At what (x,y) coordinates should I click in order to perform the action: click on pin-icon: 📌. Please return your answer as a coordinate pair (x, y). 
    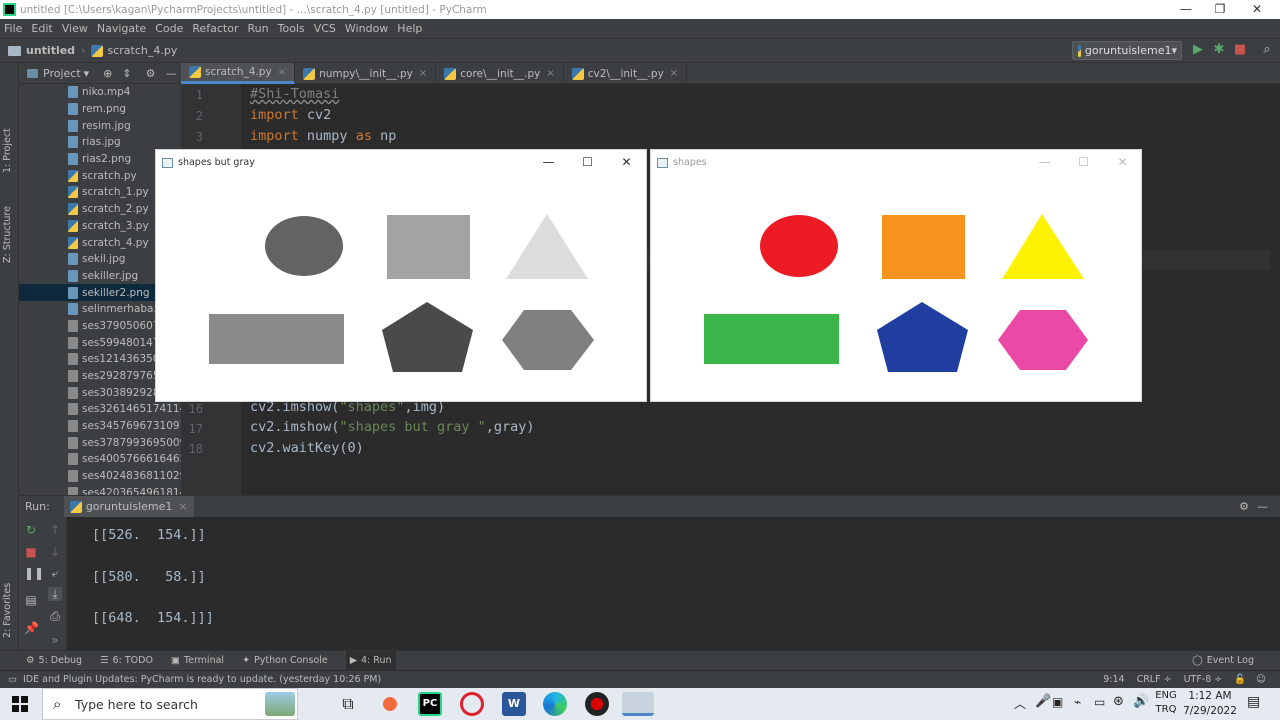
    Looking at the image, I should click on (31, 628).